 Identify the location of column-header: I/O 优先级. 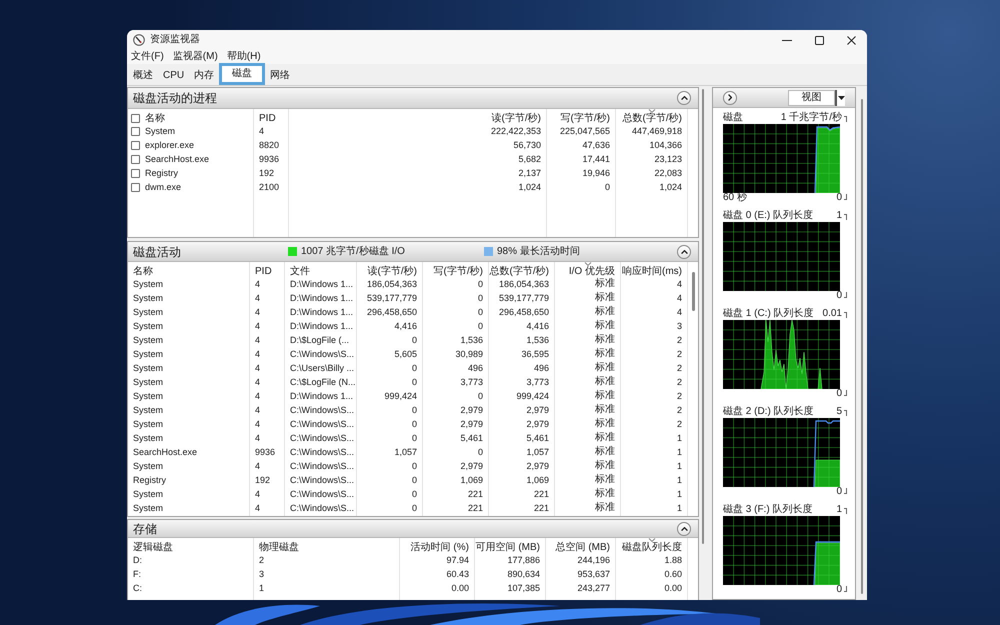
(587, 269).